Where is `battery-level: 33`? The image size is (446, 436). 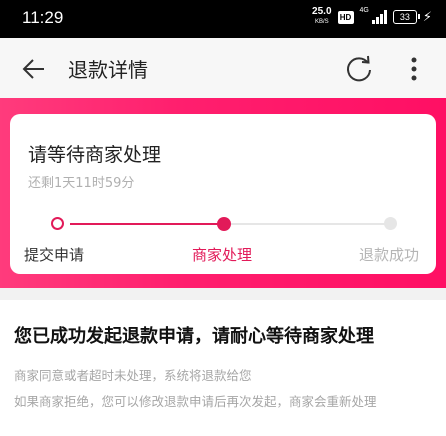
battery-level: 33 is located at coordinates (404, 17).